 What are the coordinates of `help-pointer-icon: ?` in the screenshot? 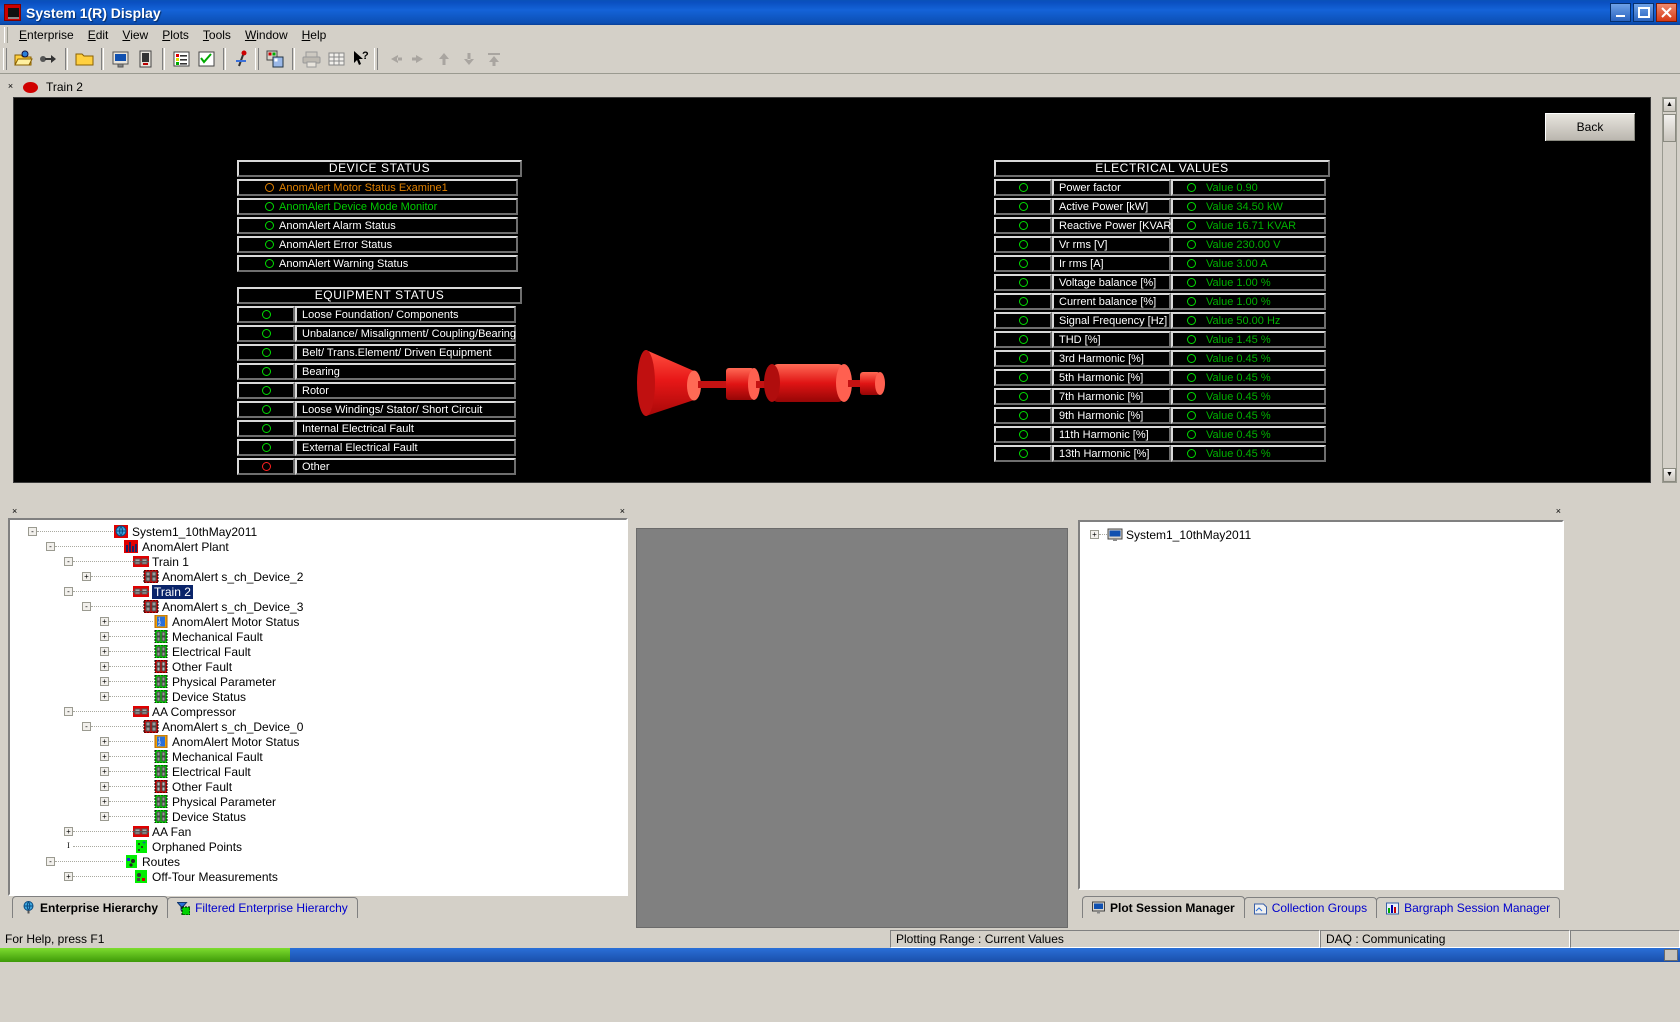 It's located at (361, 59).